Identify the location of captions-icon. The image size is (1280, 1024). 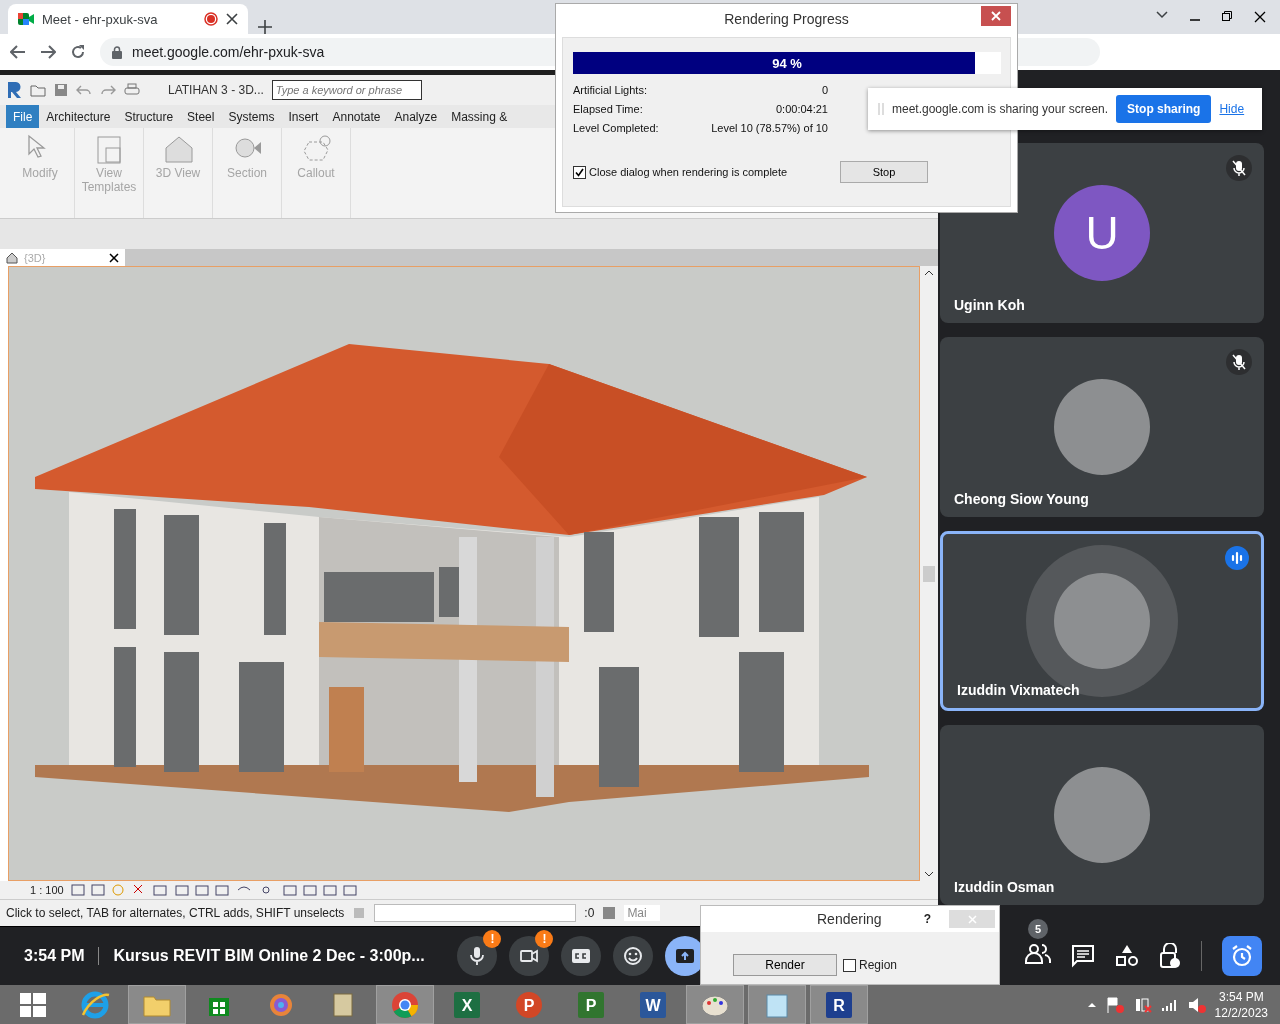
(581, 956).